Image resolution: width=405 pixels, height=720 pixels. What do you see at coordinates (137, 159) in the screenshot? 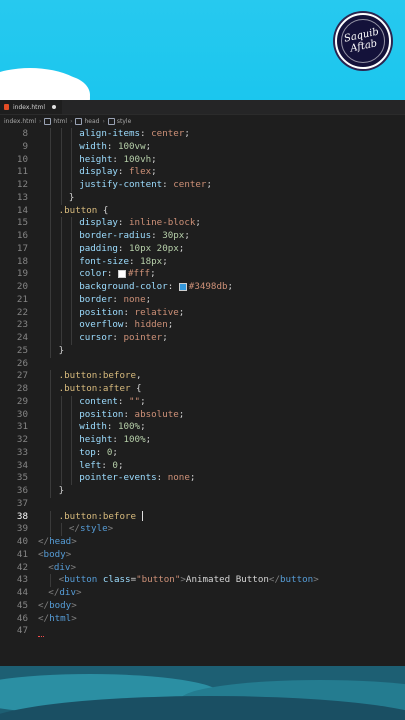
I see `code-token: 100vh` at bounding box center [137, 159].